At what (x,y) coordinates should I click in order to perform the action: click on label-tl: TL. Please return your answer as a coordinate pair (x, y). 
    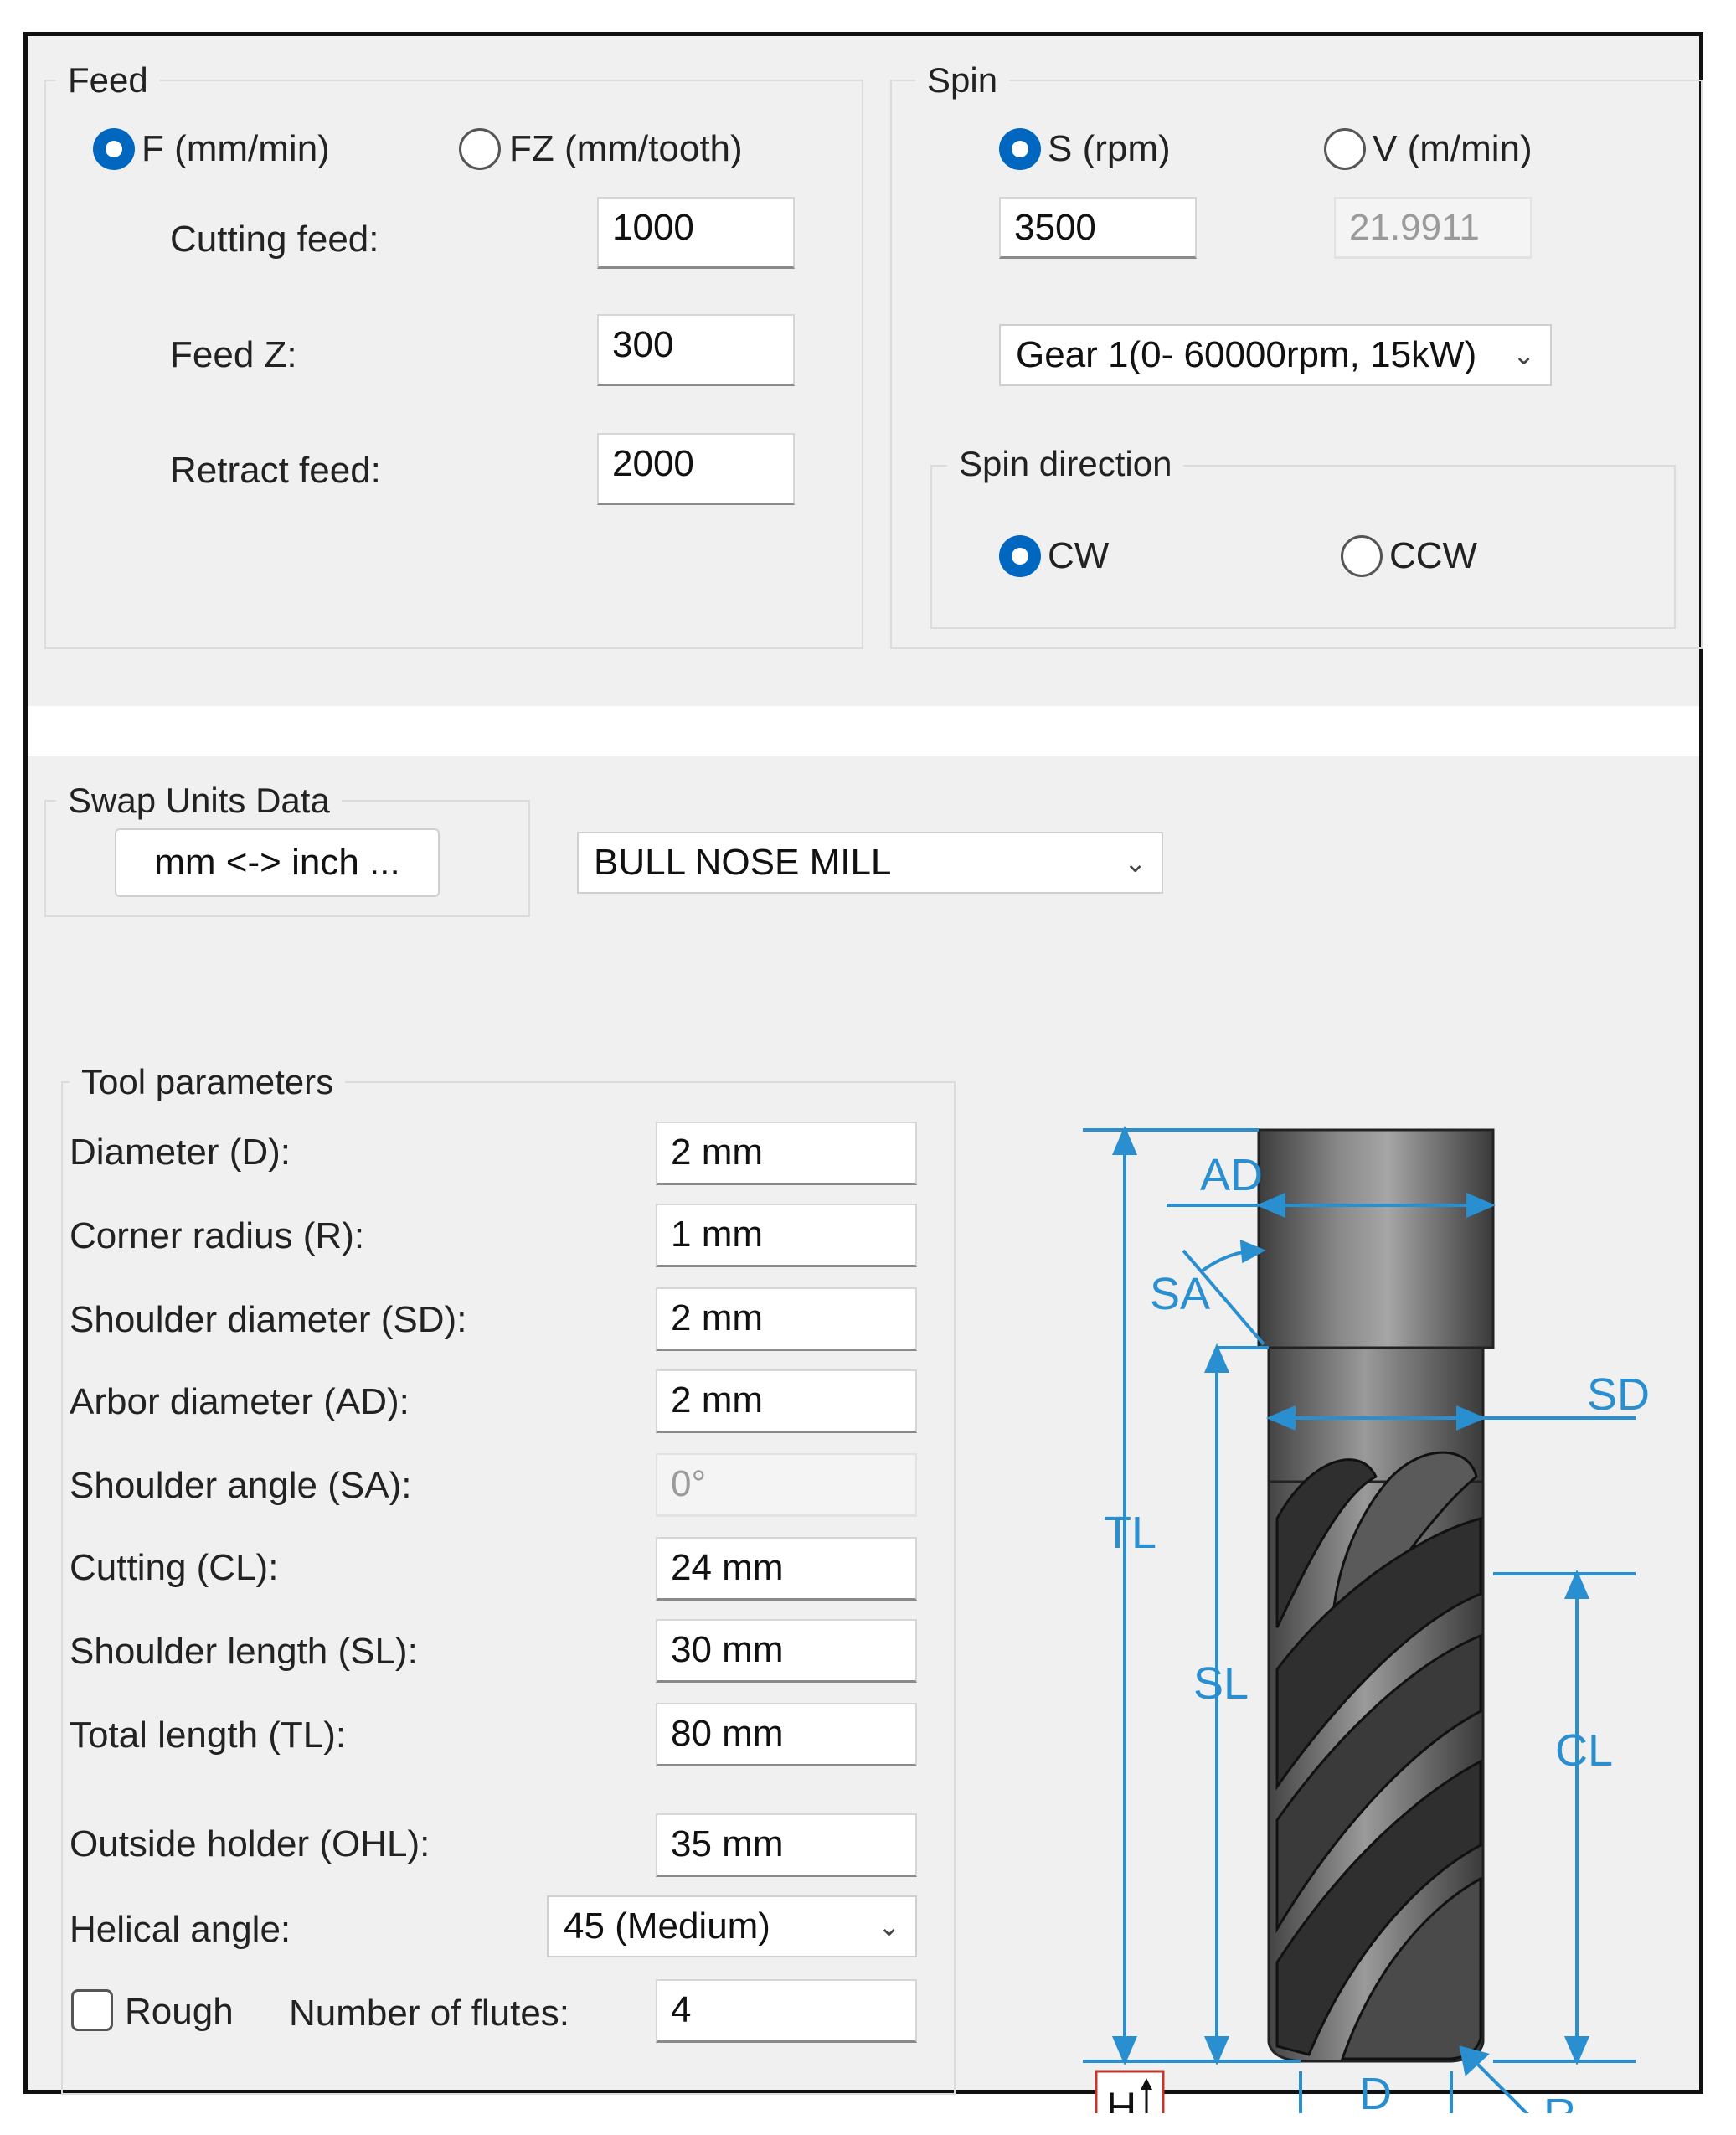
    Looking at the image, I should click on (1130, 1533).